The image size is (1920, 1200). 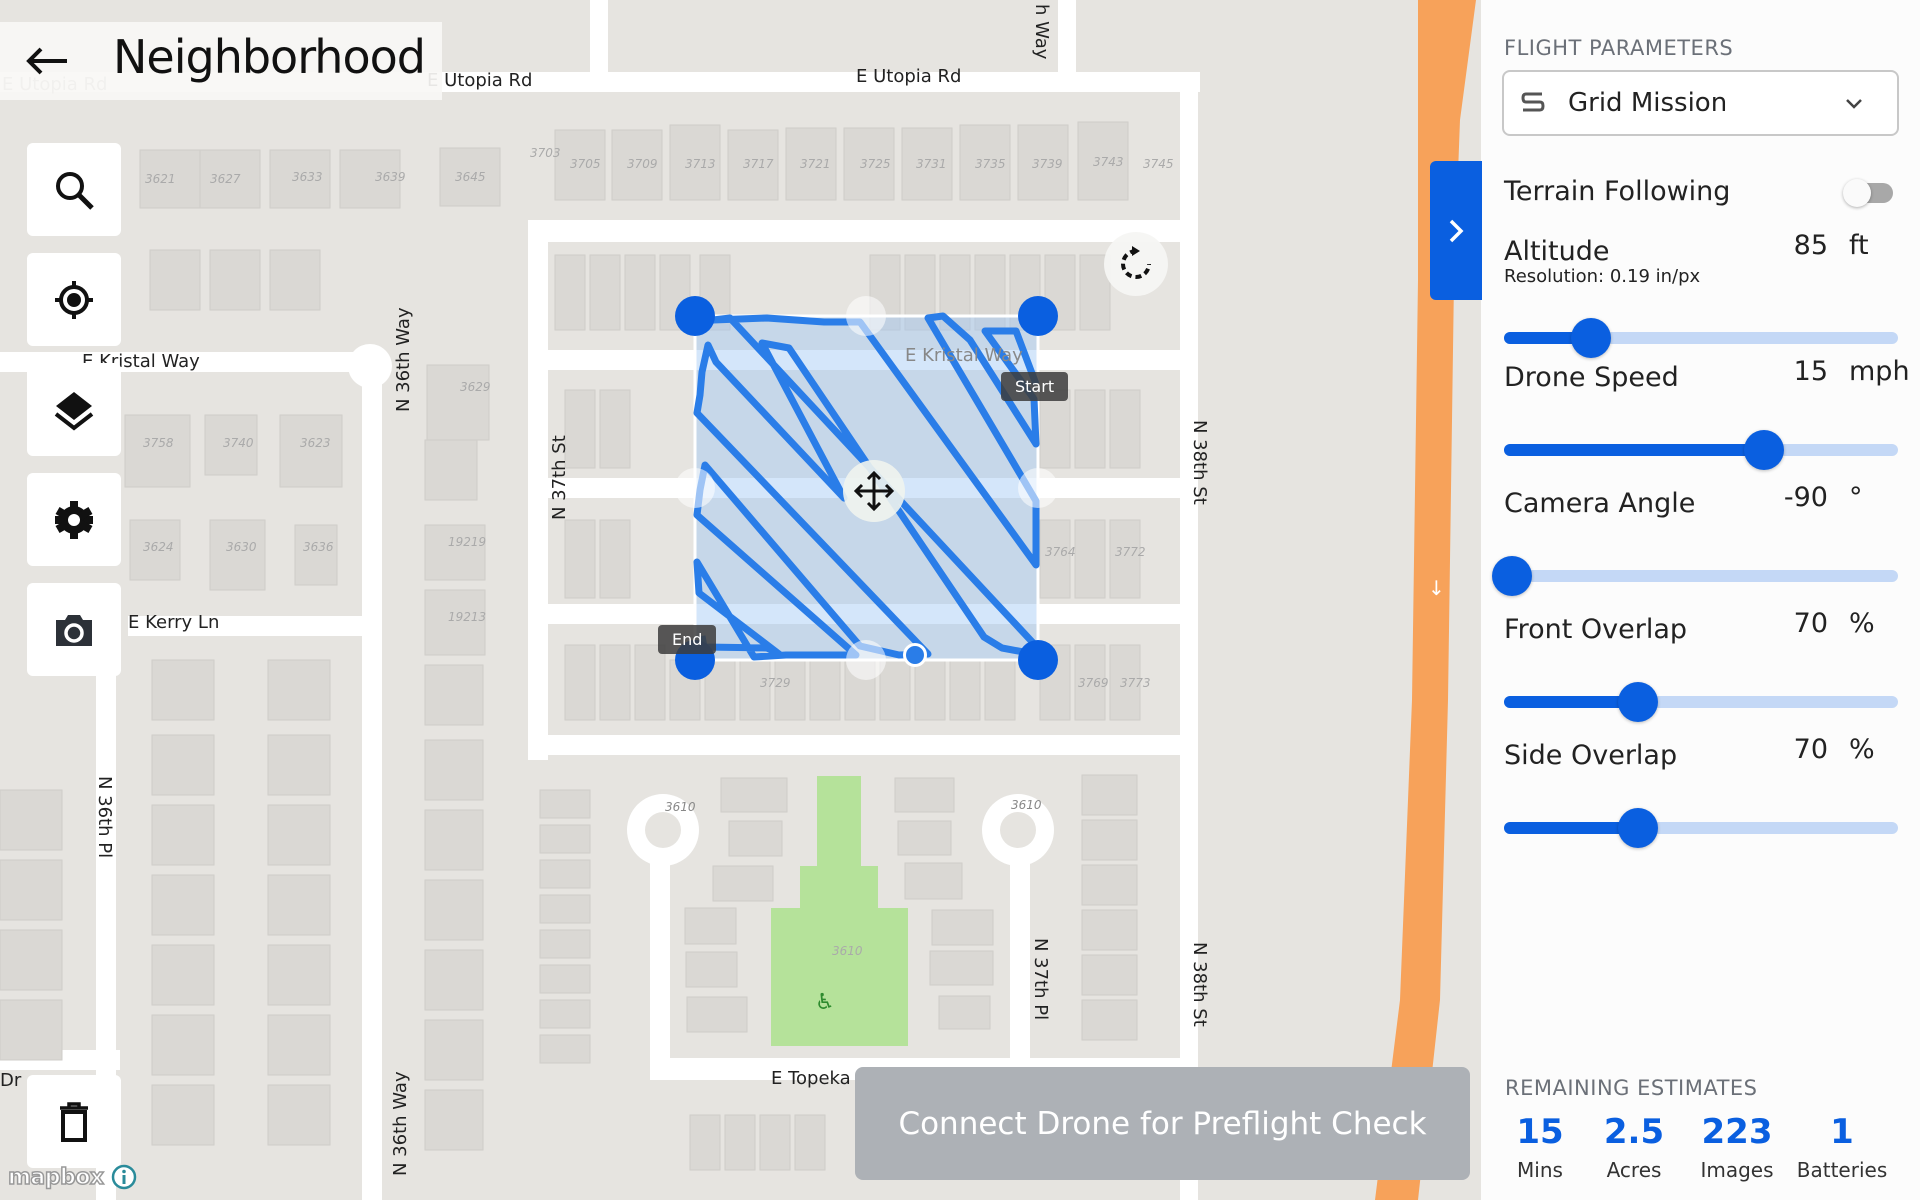 What do you see at coordinates (1856, 497) in the screenshot?
I see `camera-angle-unit: °` at bounding box center [1856, 497].